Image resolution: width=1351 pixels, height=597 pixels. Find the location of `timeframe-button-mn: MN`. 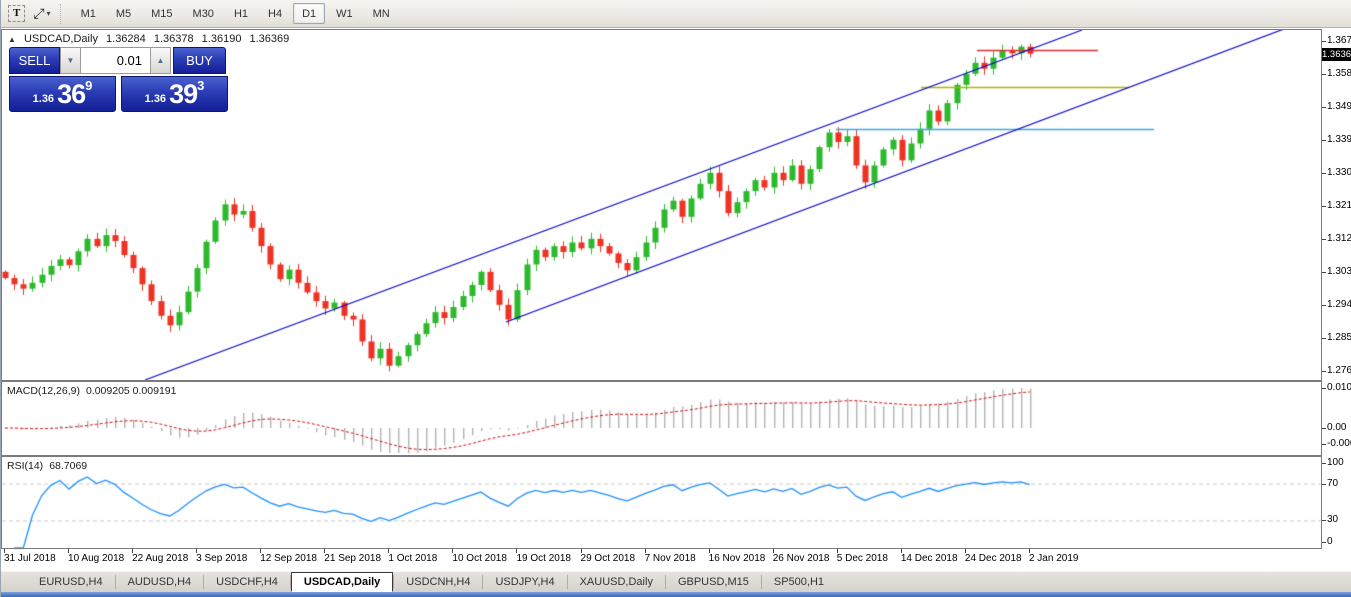

timeframe-button-mn: MN is located at coordinates (381, 13).